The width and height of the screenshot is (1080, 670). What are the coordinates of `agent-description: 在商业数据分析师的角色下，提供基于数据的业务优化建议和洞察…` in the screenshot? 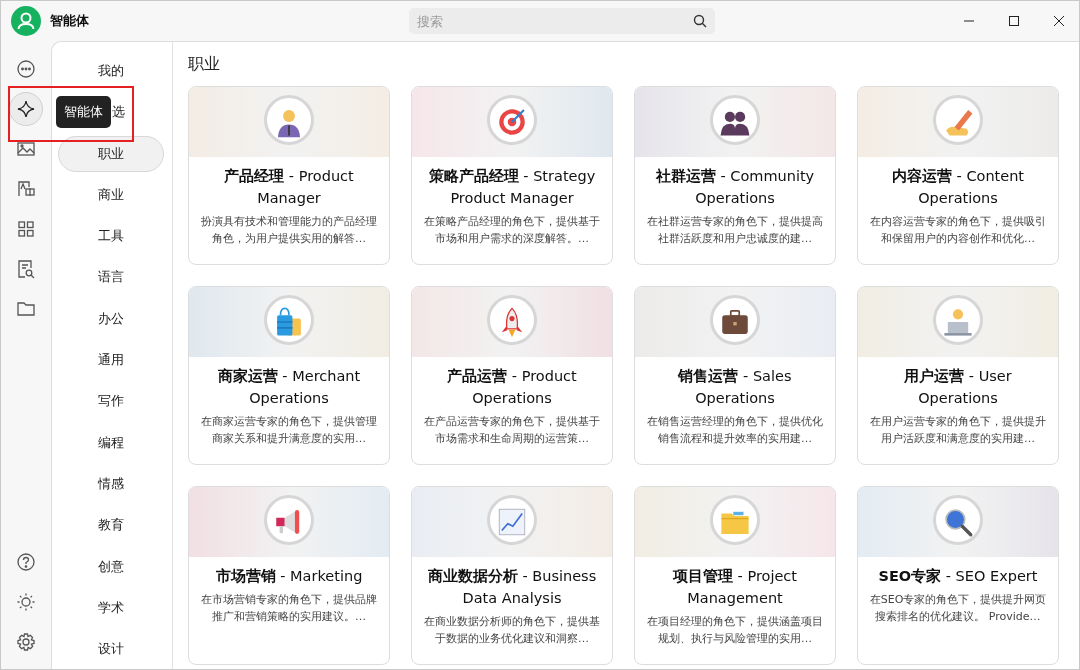 It's located at (512, 630).